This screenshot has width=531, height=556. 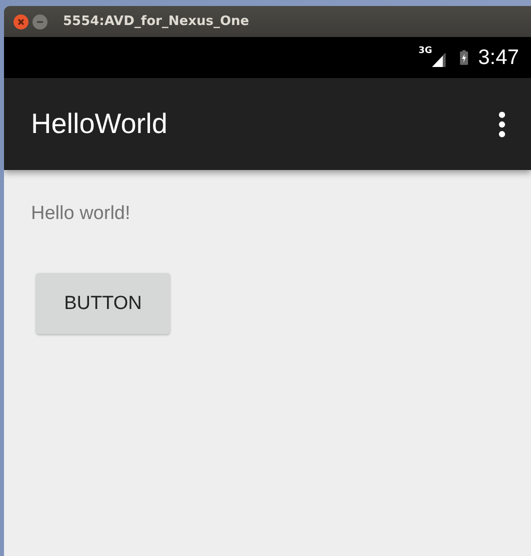 I want to click on app-title: HelloWorld, so click(x=99, y=124).